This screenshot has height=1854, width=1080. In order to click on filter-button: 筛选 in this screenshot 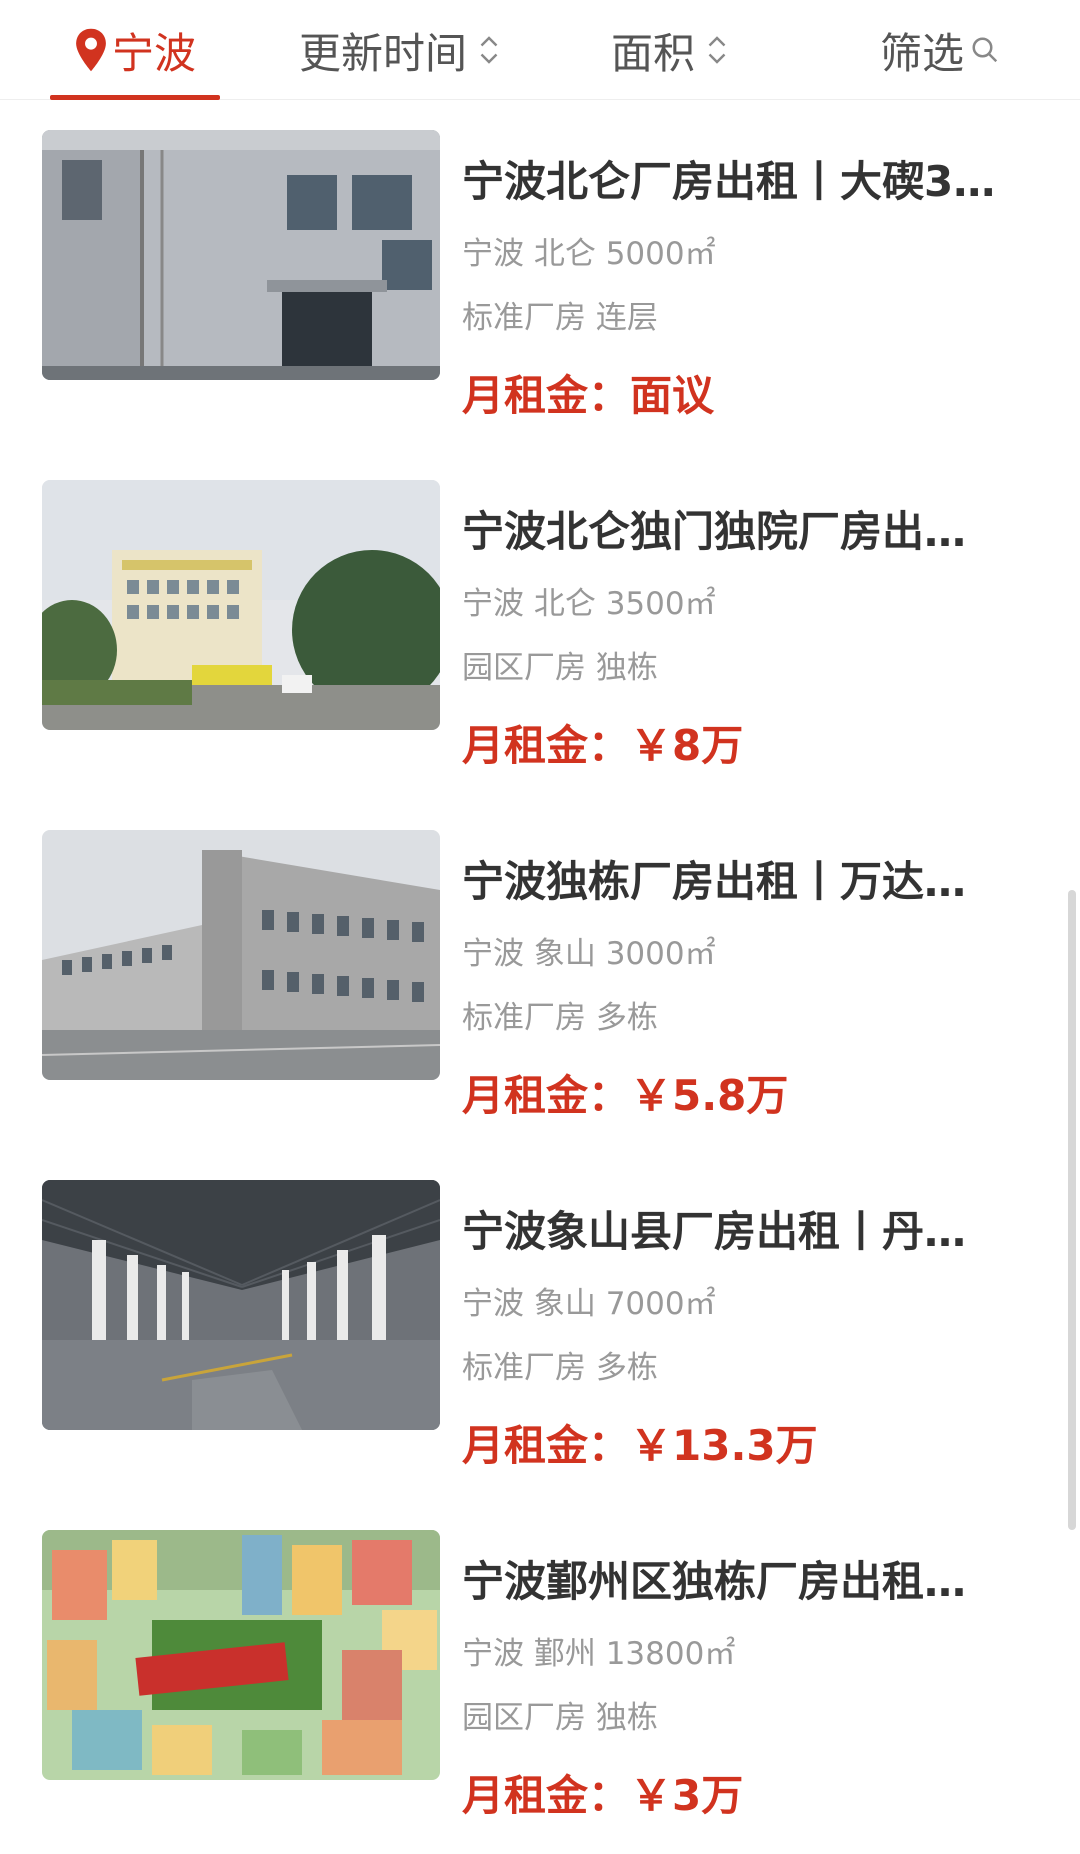, I will do `click(940, 50)`.